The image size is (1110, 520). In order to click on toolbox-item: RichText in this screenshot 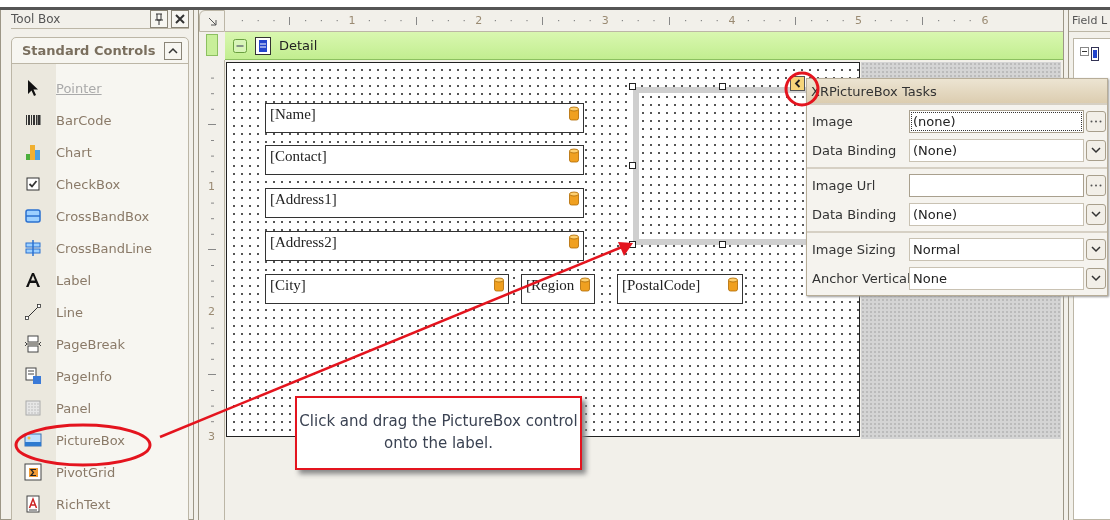, I will do `click(83, 504)`.